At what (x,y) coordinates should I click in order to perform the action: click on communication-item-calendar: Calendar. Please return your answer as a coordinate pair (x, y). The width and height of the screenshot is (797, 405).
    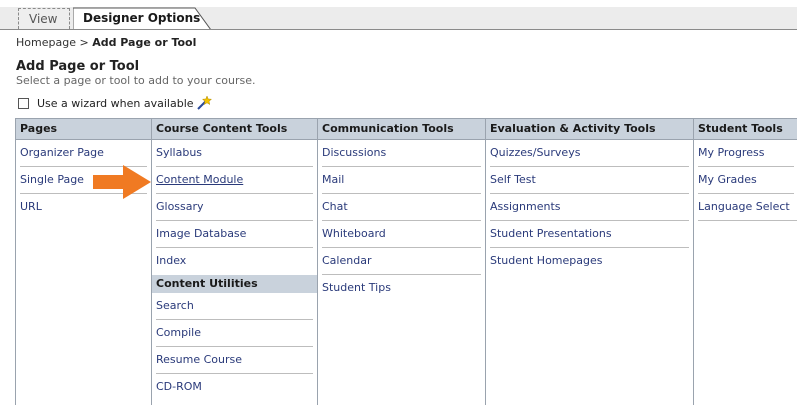
    Looking at the image, I should click on (401, 261).